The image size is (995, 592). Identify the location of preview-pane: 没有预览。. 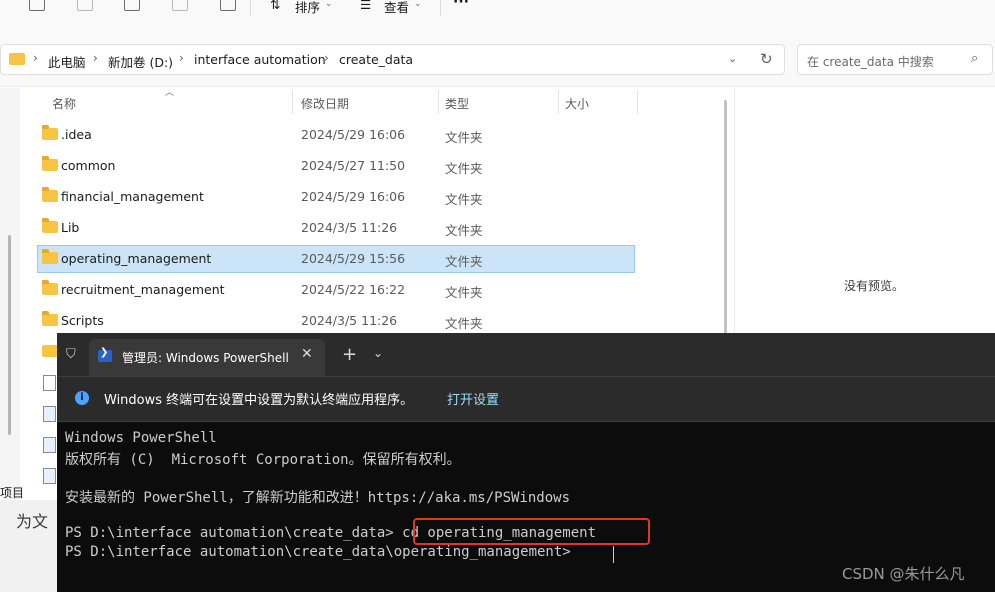
(864, 210).